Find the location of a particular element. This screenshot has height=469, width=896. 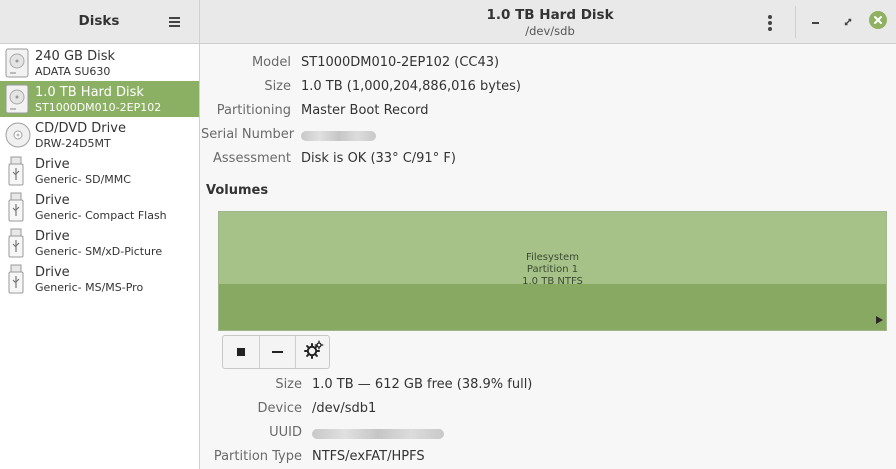

gear-icon is located at coordinates (314, 349).